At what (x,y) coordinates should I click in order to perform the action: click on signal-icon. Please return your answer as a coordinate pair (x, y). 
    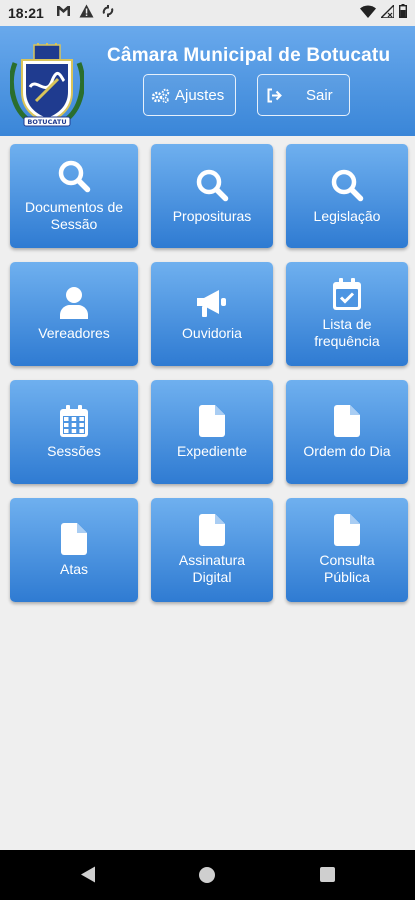
    Looking at the image, I should click on (387, 11).